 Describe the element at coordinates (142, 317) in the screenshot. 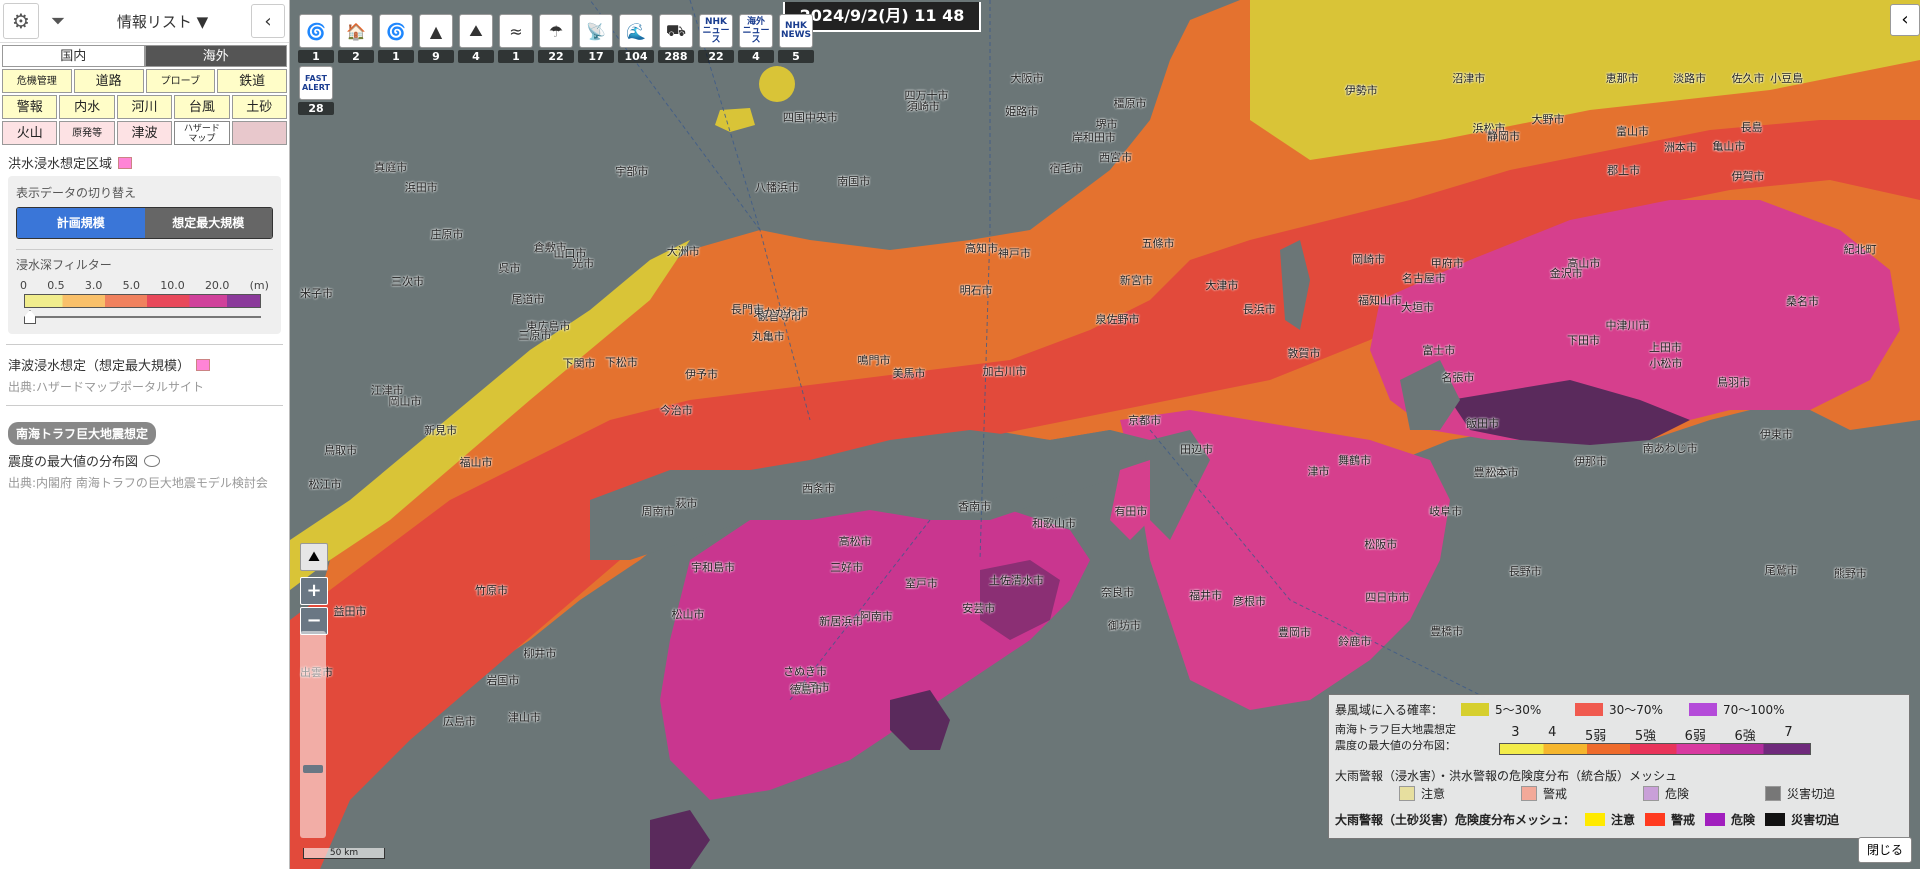

I see `depth-filter-slider` at that location.